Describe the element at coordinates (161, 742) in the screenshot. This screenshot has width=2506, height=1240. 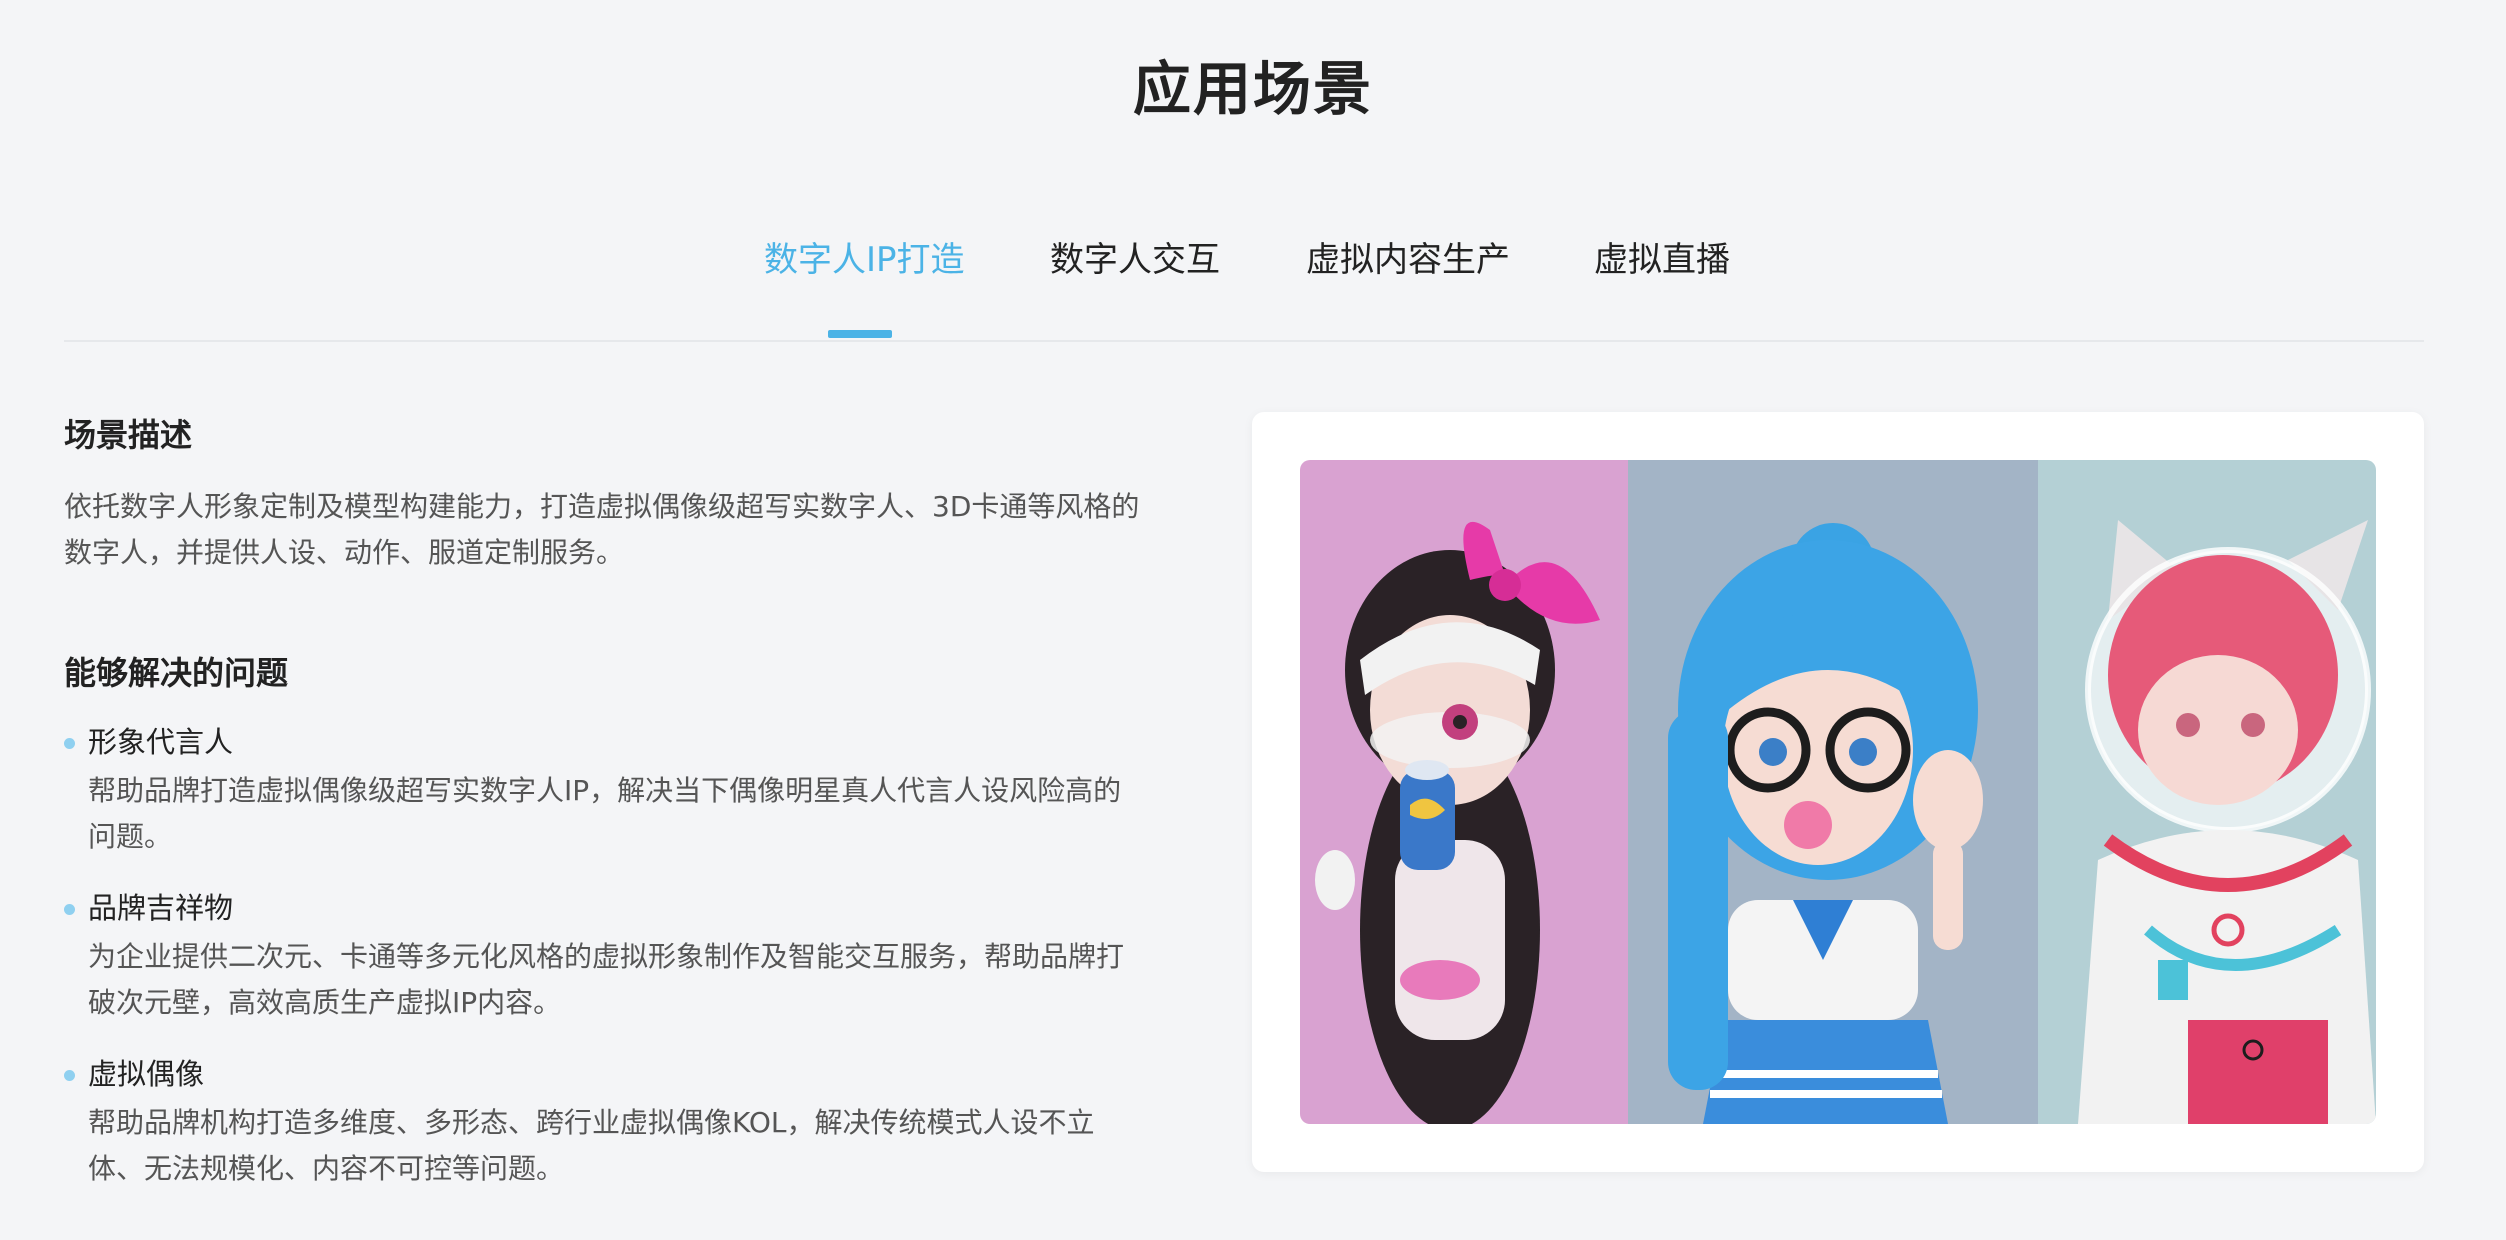
I see `problem-title: 形象代言人` at that location.